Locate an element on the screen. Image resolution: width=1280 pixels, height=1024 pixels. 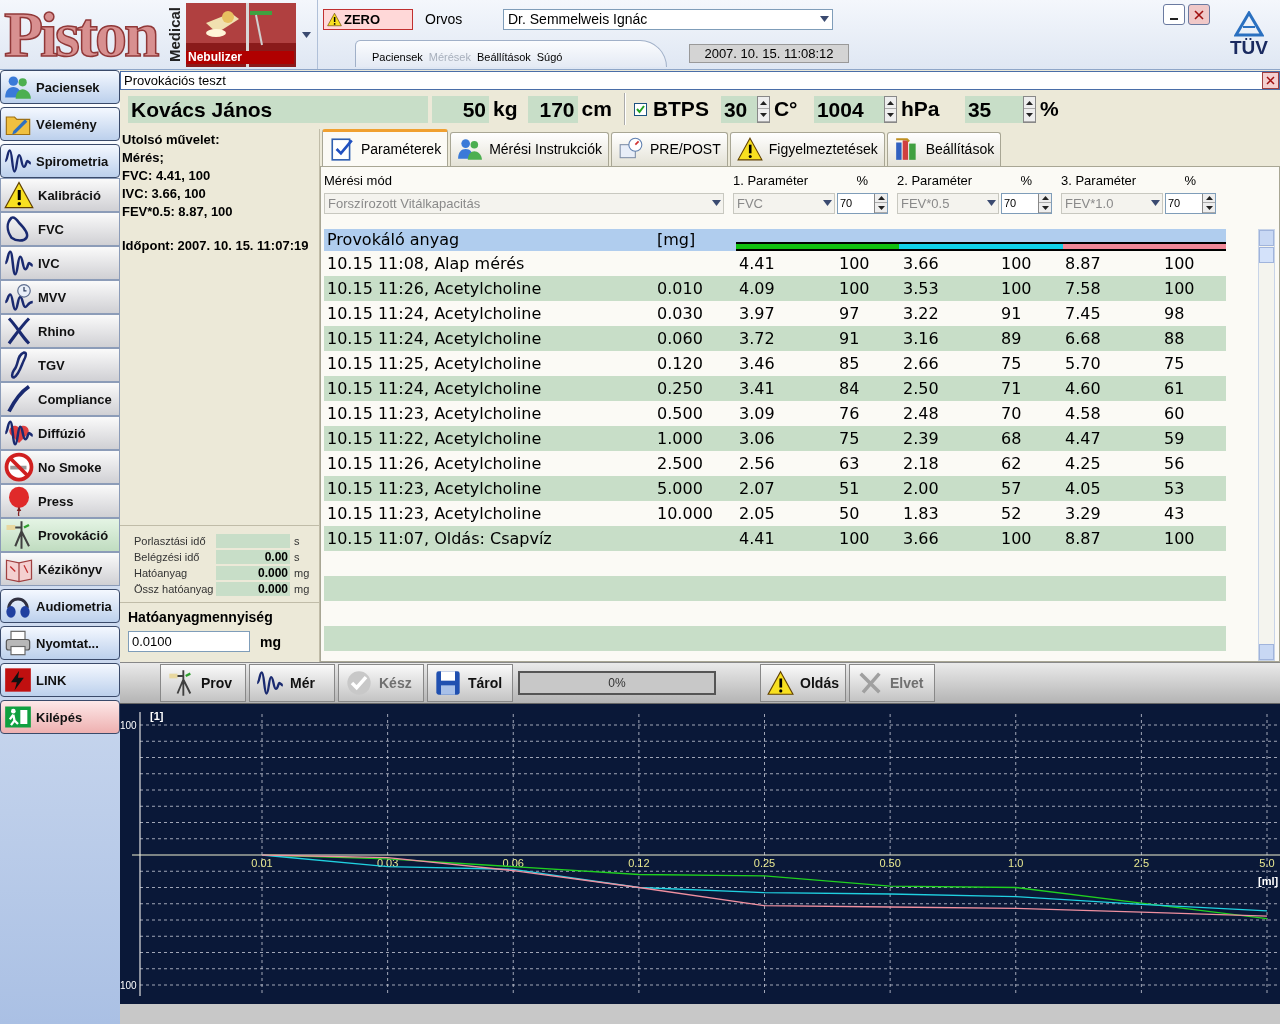
menu-item: Paciensek is located at coordinates (397, 57).